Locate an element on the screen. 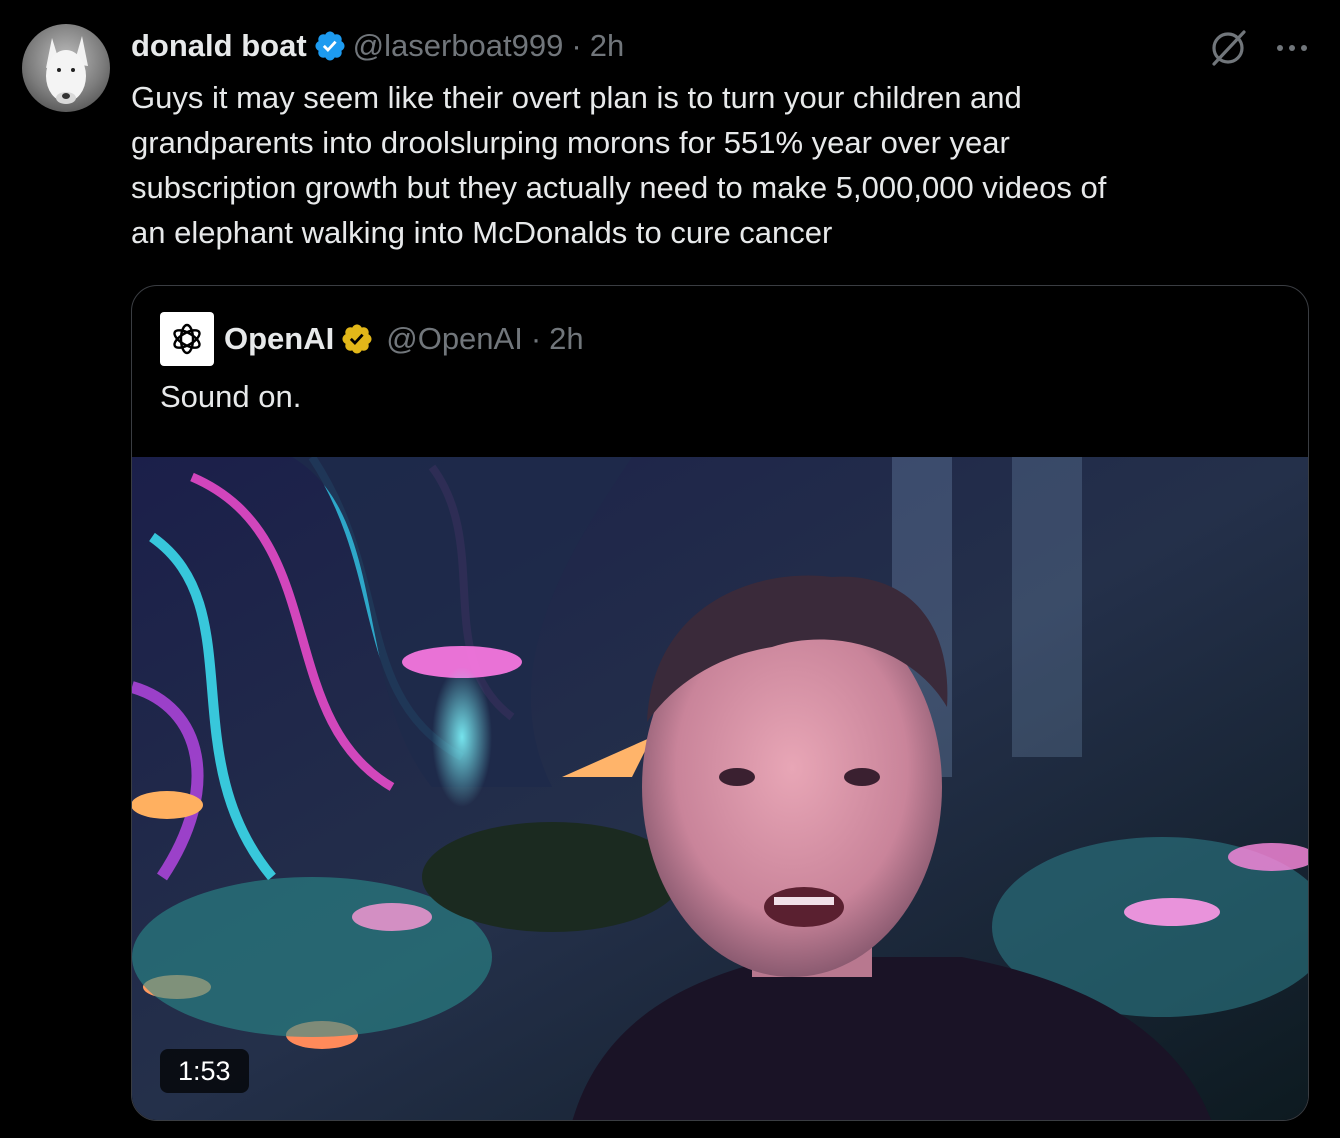 This screenshot has height=1138, width=1340. display-name: donald boat is located at coordinates (219, 46).